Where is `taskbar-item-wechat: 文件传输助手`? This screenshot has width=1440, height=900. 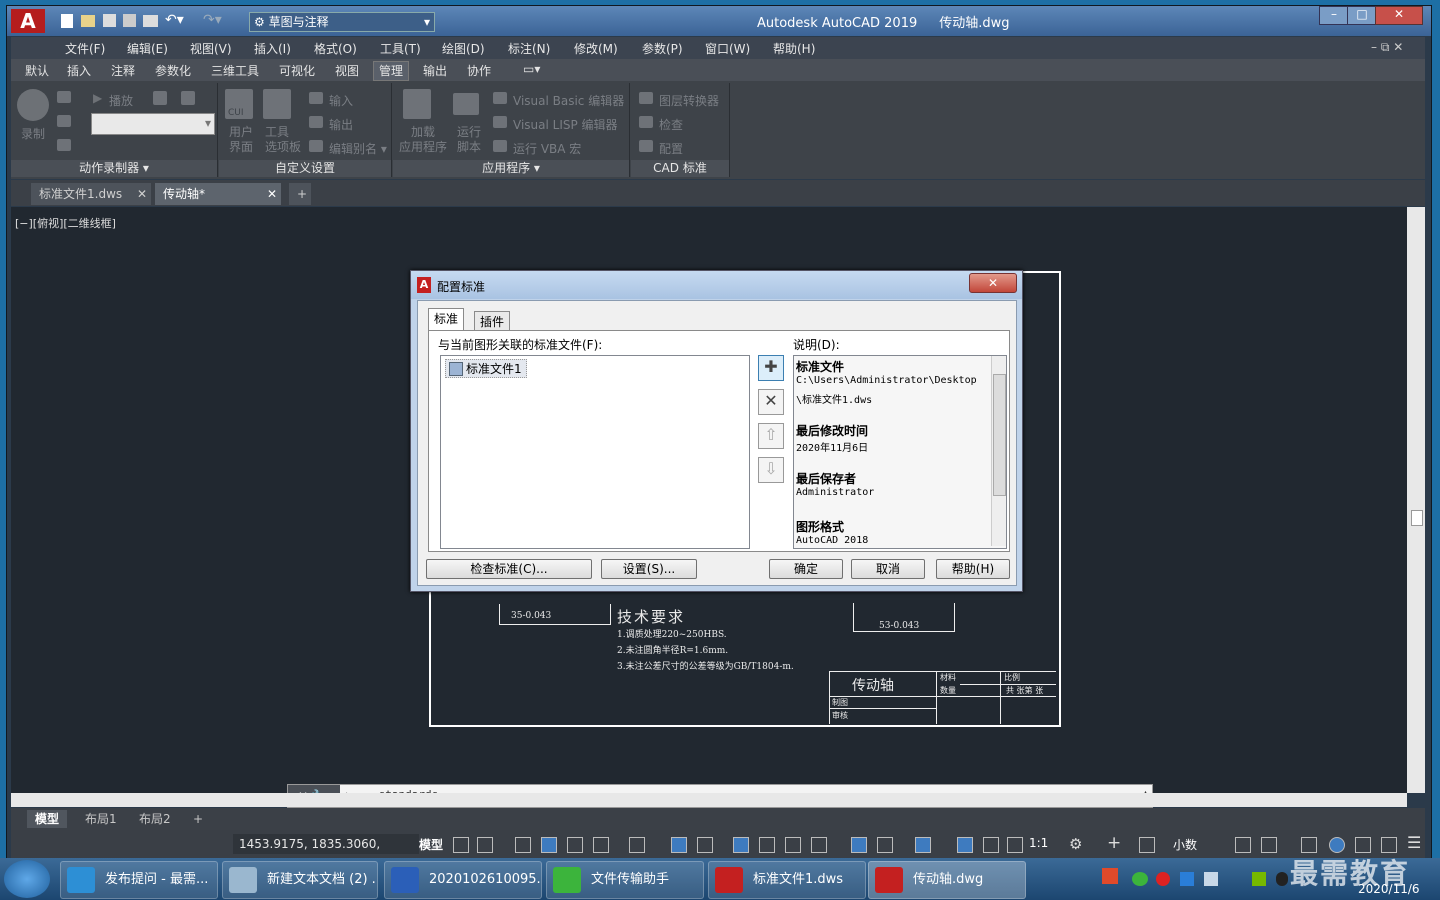
taskbar-item-wechat: 文件传输助手 is located at coordinates (625, 880).